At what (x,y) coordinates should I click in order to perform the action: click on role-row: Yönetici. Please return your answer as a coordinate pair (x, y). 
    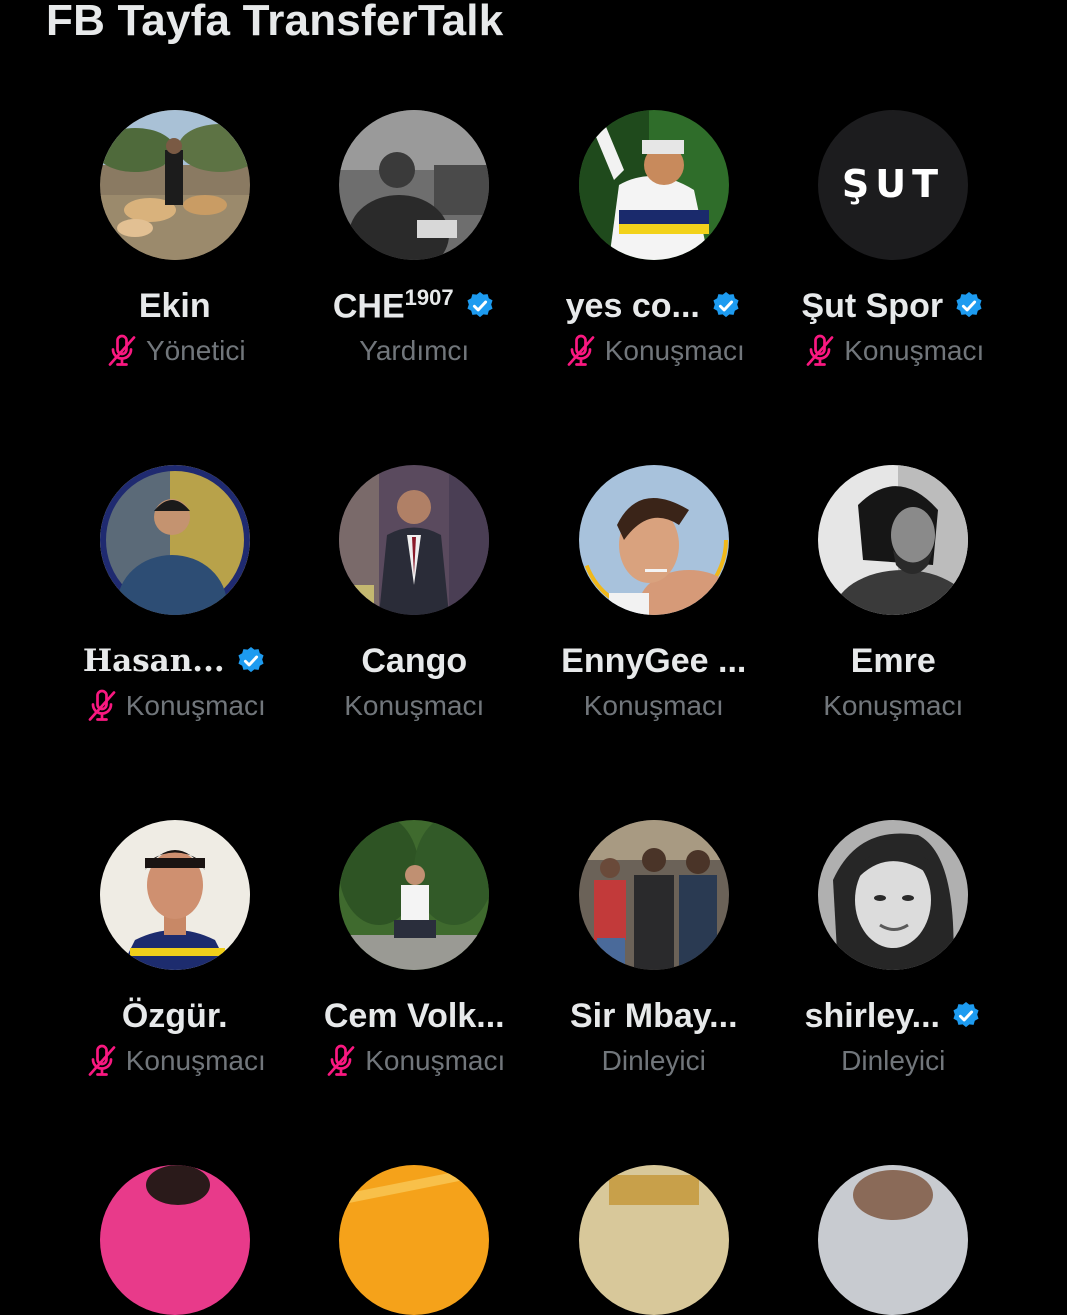
    Looking at the image, I should click on (175, 351).